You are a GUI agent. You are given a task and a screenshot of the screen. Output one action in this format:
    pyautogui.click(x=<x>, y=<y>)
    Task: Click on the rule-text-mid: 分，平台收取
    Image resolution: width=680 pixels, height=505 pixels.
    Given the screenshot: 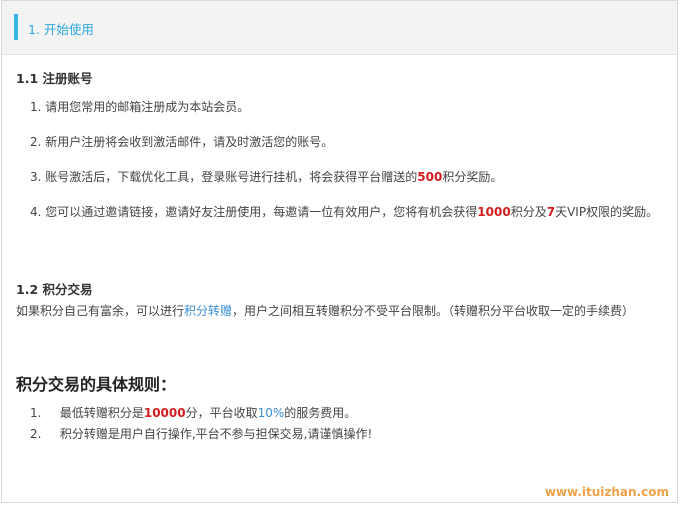 What is the action you would take?
    pyautogui.click(x=221, y=413)
    